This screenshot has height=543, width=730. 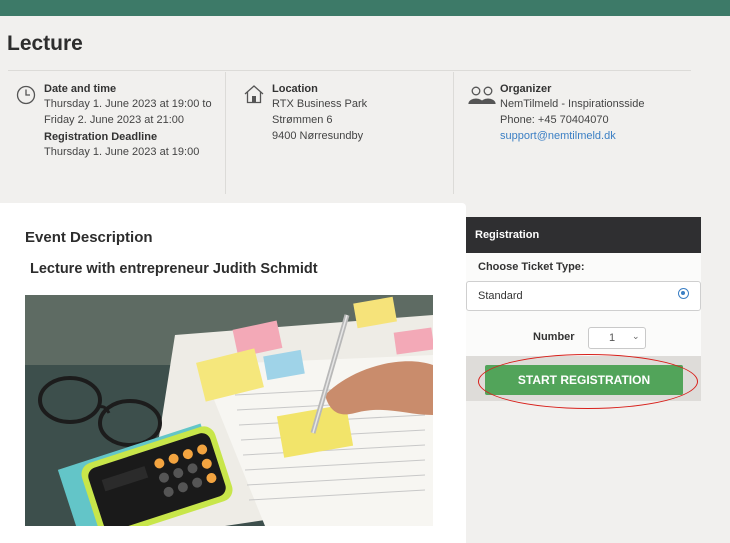 I want to click on clock-icon, so click(x=26, y=95).